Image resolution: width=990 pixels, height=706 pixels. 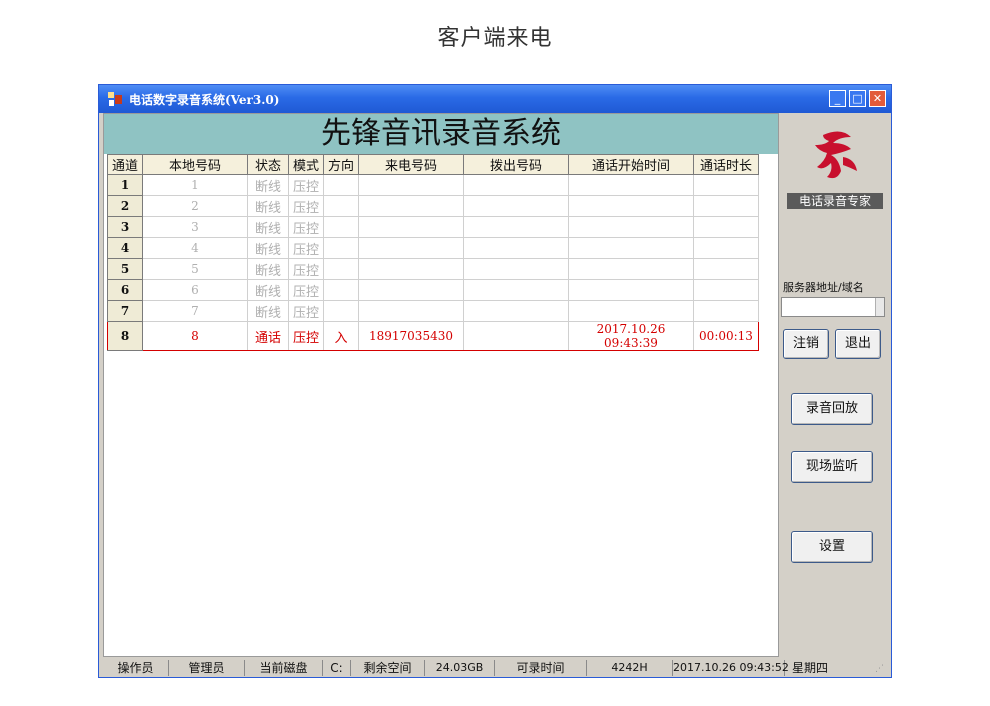 What do you see at coordinates (195, 290) in the screenshot?
I see `row-local-number: 6` at bounding box center [195, 290].